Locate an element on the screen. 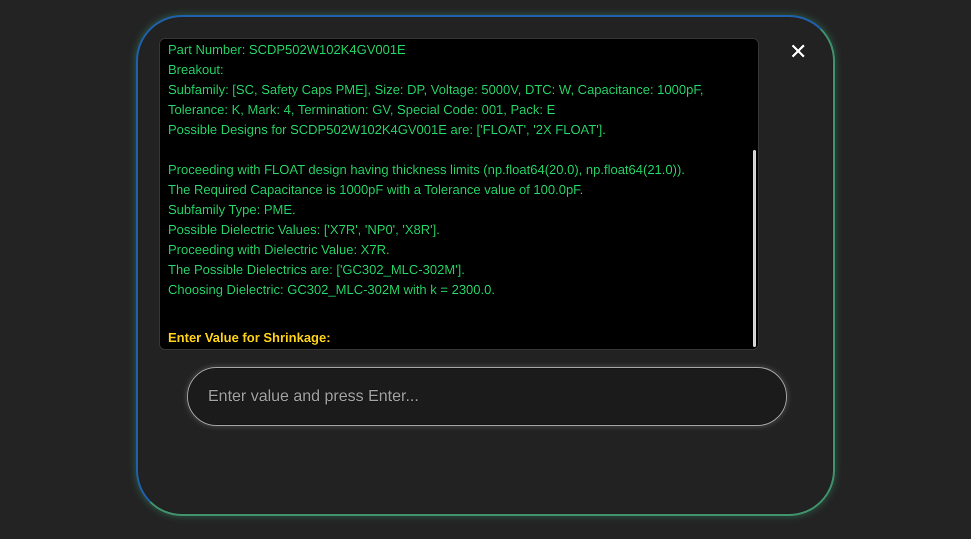 The height and width of the screenshot is (539, 971). console-line: Possible Designs for SCDP502W102K4GV001E are: ['FLOAT', '2X FLOAT']. is located at coordinates (387, 130).